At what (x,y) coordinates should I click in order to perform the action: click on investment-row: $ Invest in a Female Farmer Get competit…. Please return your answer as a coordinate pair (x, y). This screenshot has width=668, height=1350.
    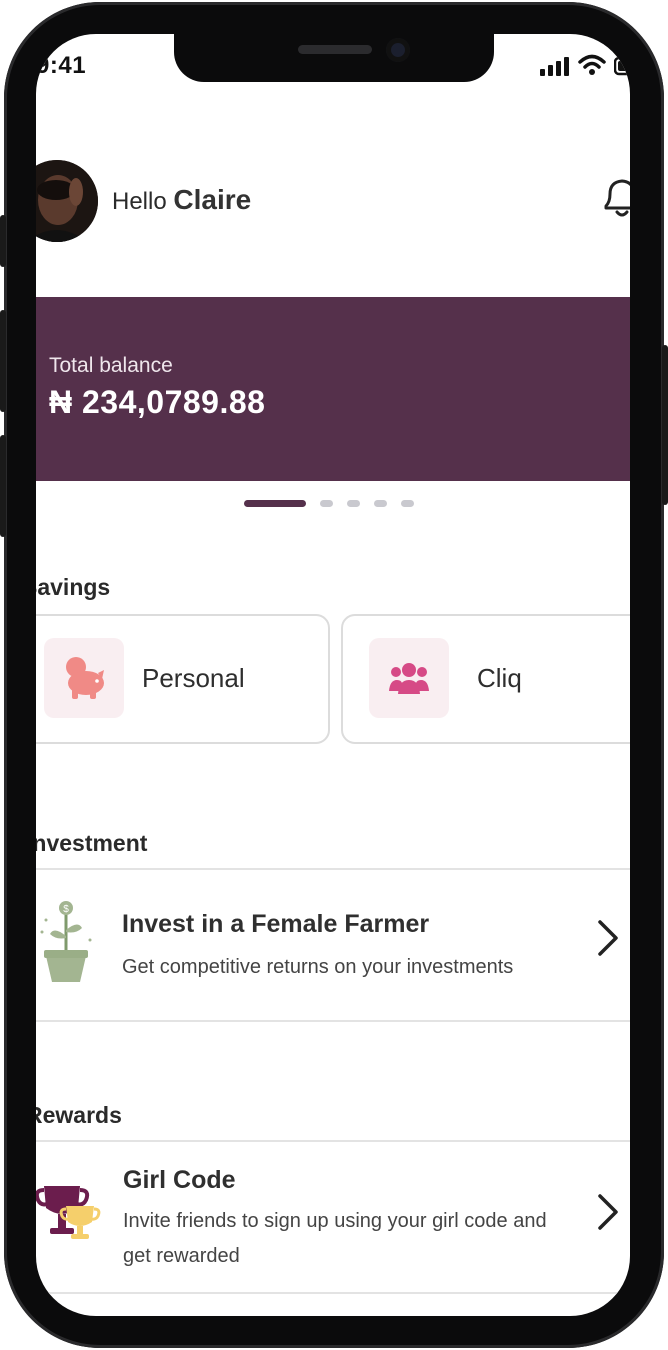
    Looking at the image, I should click on (333, 945).